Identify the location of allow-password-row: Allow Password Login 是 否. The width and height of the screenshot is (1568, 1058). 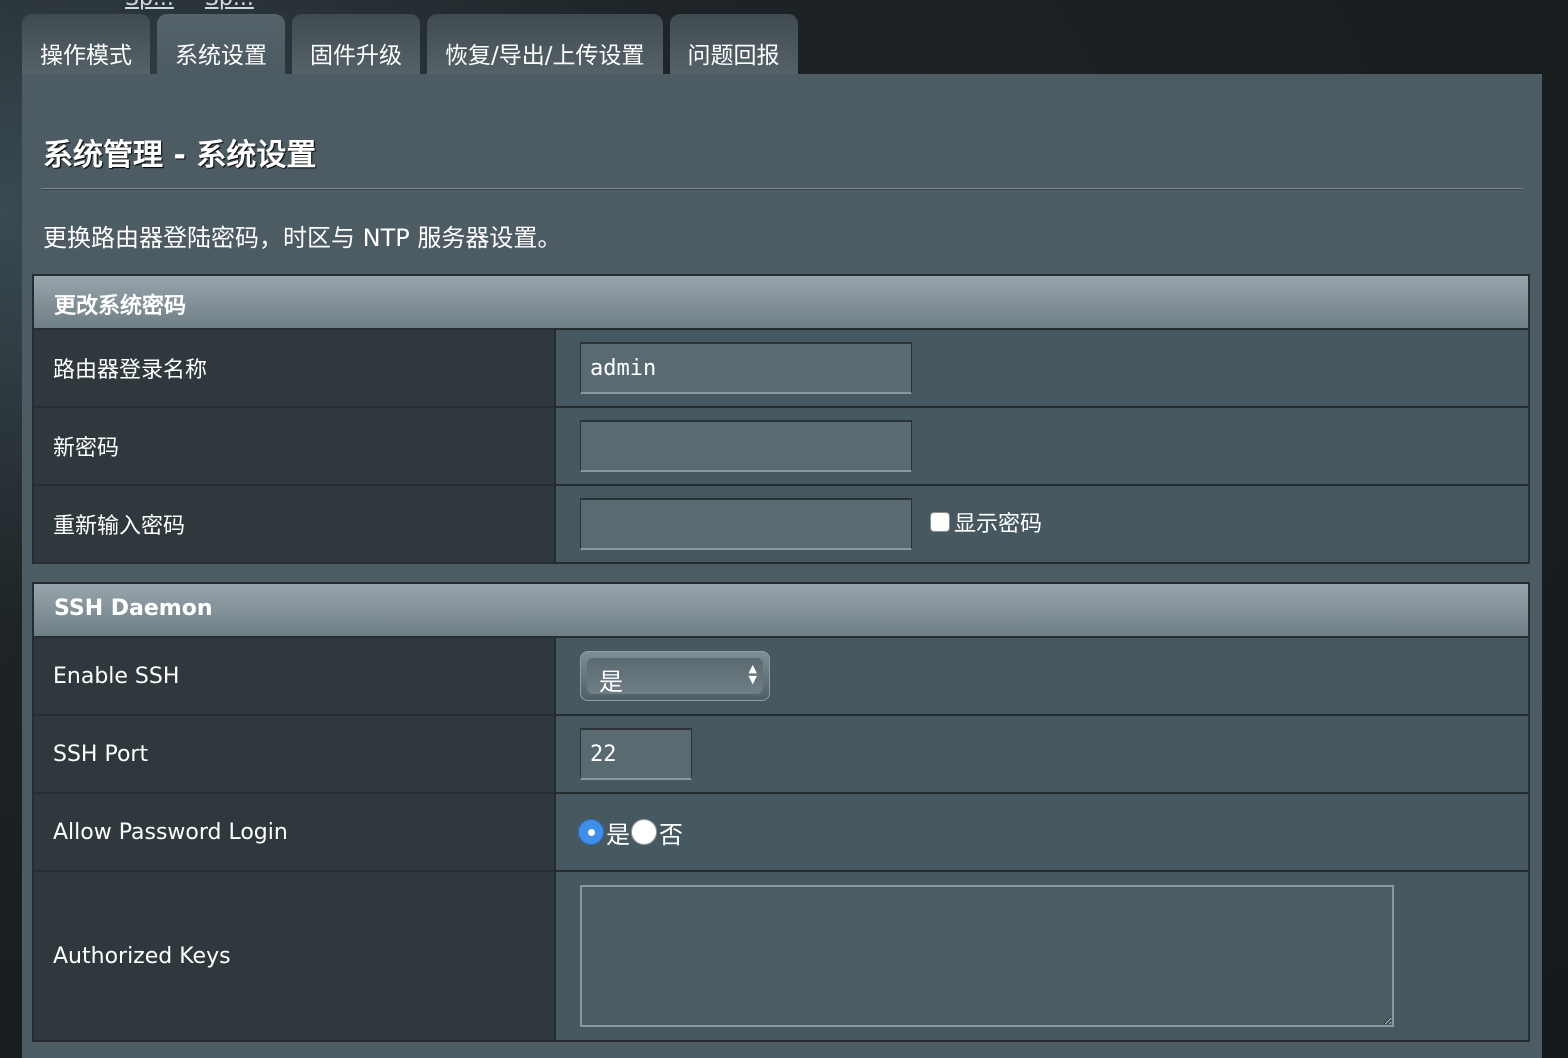
(781, 833).